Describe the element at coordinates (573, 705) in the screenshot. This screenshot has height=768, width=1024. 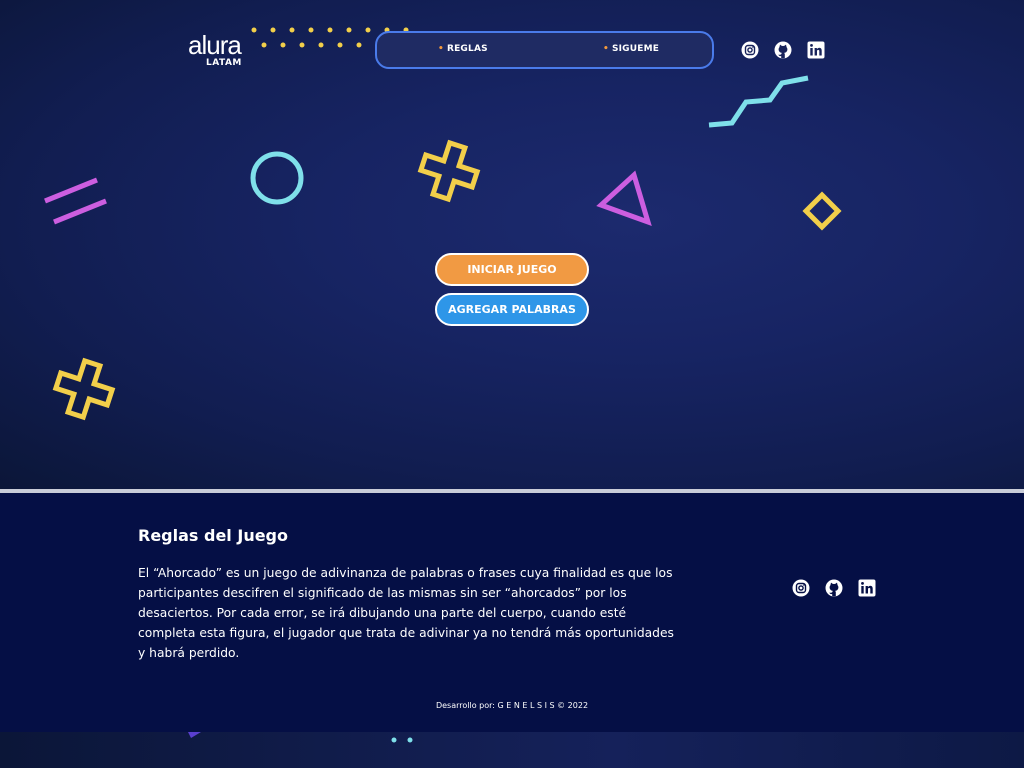
I see `credit-suffix: © 2022` at that location.